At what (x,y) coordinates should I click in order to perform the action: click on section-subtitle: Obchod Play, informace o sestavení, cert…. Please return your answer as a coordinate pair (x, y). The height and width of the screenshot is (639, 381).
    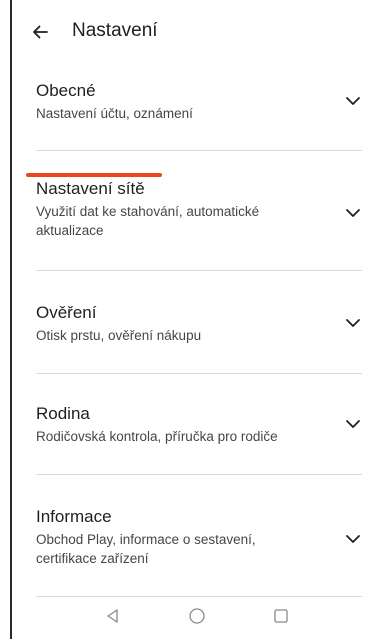
    Looking at the image, I should click on (146, 549).